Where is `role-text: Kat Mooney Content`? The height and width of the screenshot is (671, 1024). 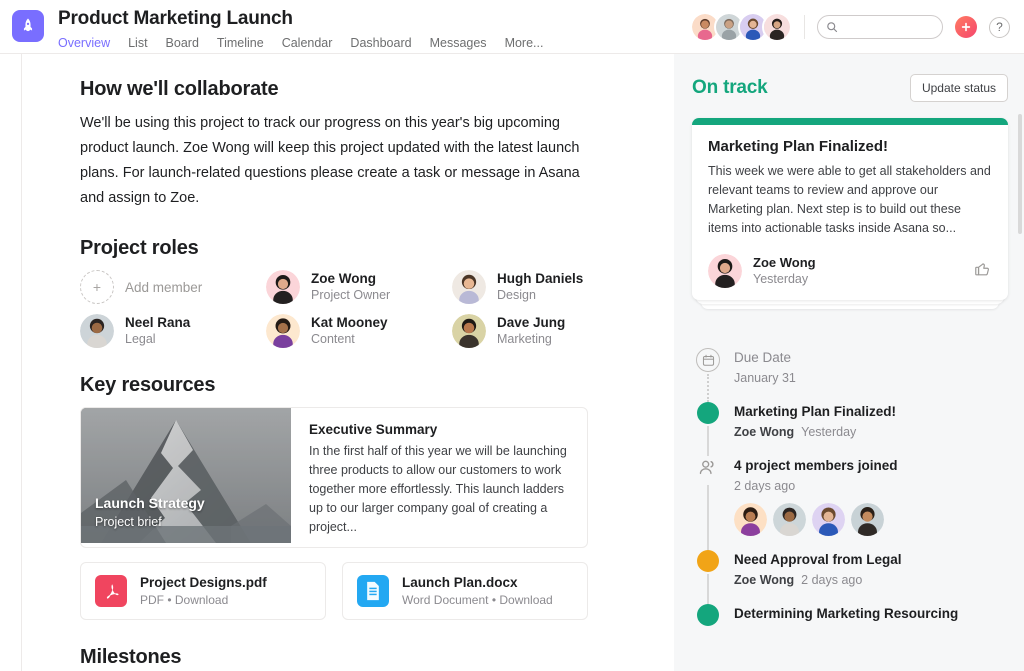
role-text: Kat Mooney Content is located at coordinates (349, 331).